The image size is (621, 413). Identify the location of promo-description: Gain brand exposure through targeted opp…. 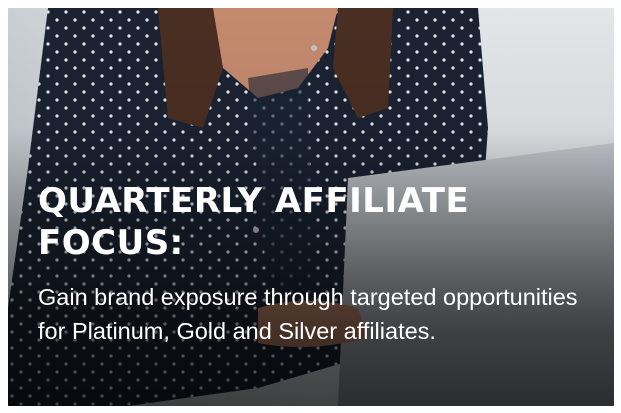
(308, 314).